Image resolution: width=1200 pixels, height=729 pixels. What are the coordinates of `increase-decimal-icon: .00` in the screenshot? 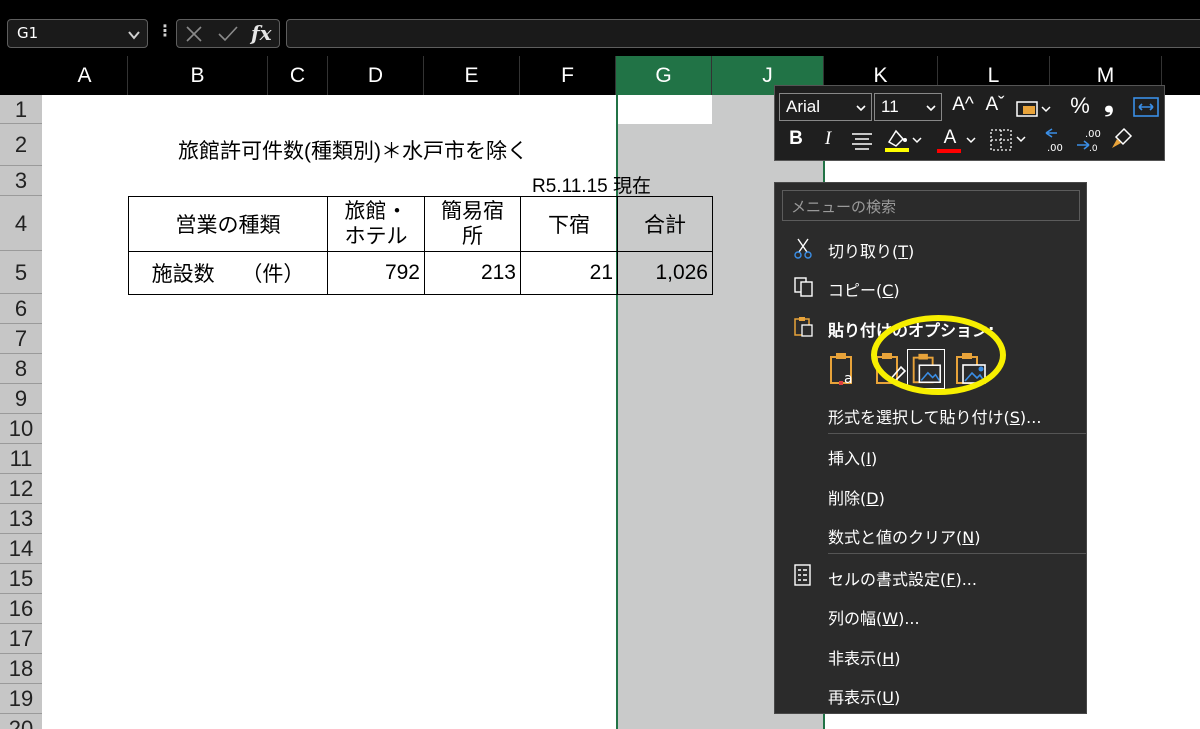 It's located at (1057, 140).